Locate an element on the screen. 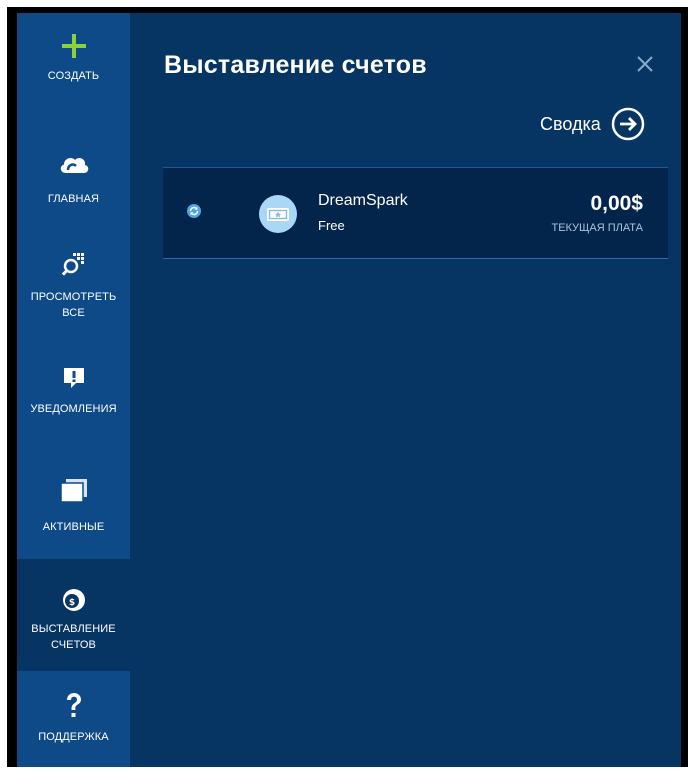  sidebar-item-browse: ПРОСМОТРЕТЬ ВСЕ is located at coordinates (73, 297).